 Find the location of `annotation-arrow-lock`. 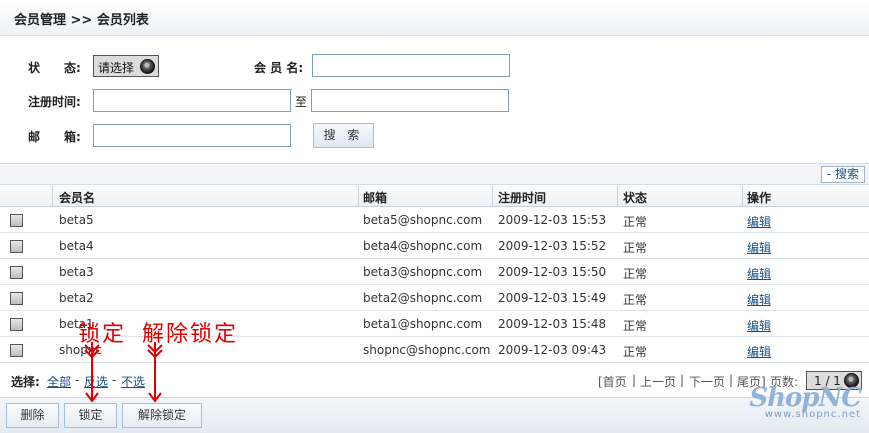

annotation-arrow-lock is located at coordinates (92, 372).